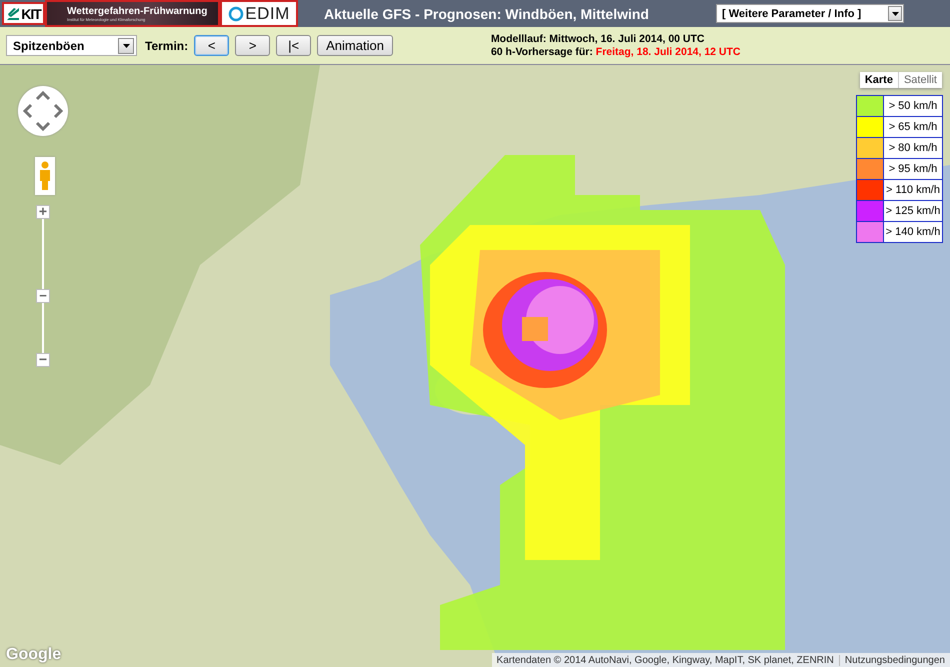 The image size is (950, 667). Describe the element at coordinates (71, 45) in the screenshot. I see `parameter-select: Spitzenböen` at that location.